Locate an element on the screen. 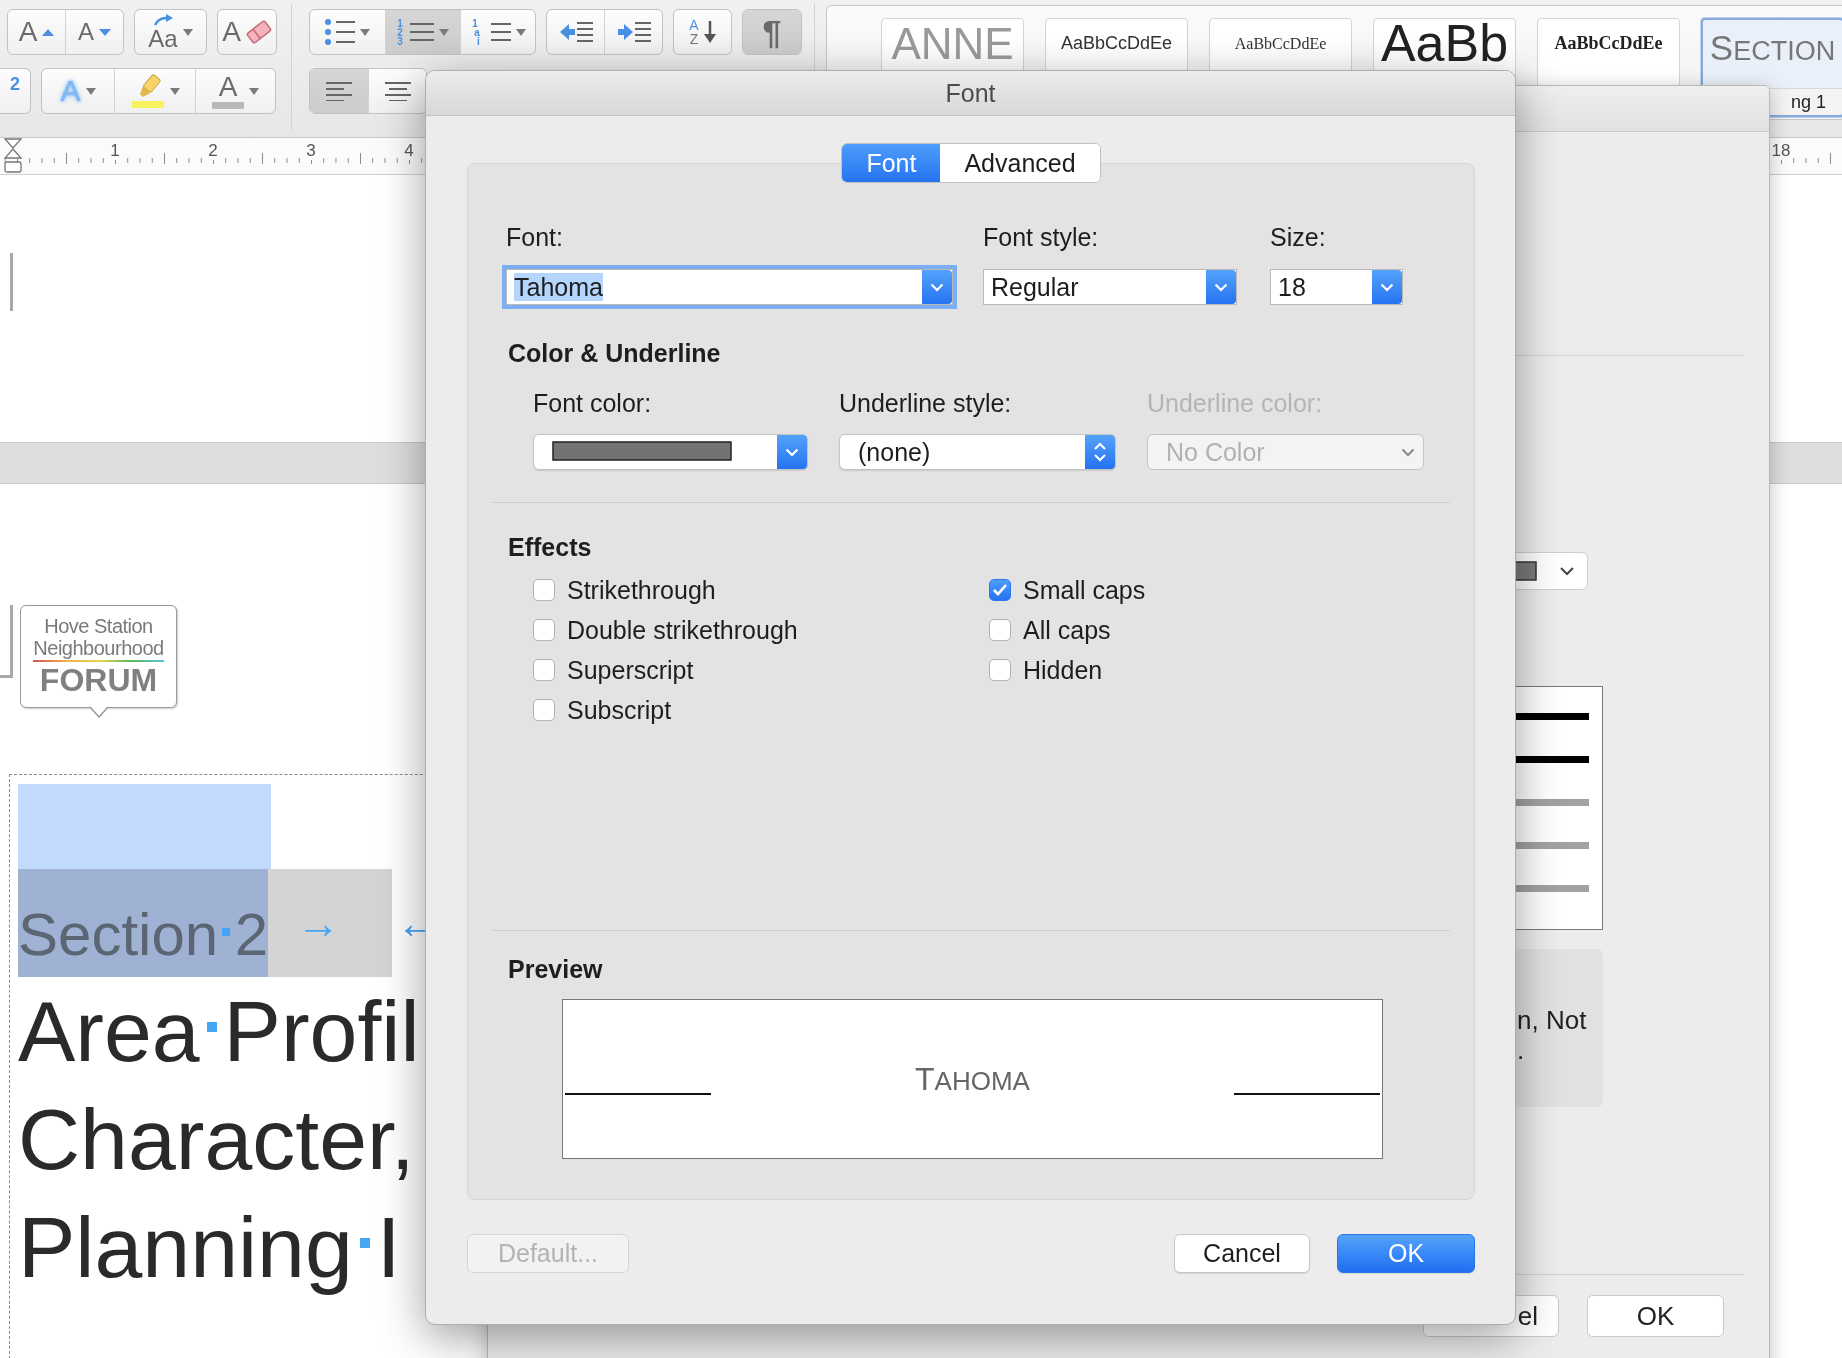 This screenshot has height=1358, width=1842. align-left-icon is located at coordinates (339, 91).